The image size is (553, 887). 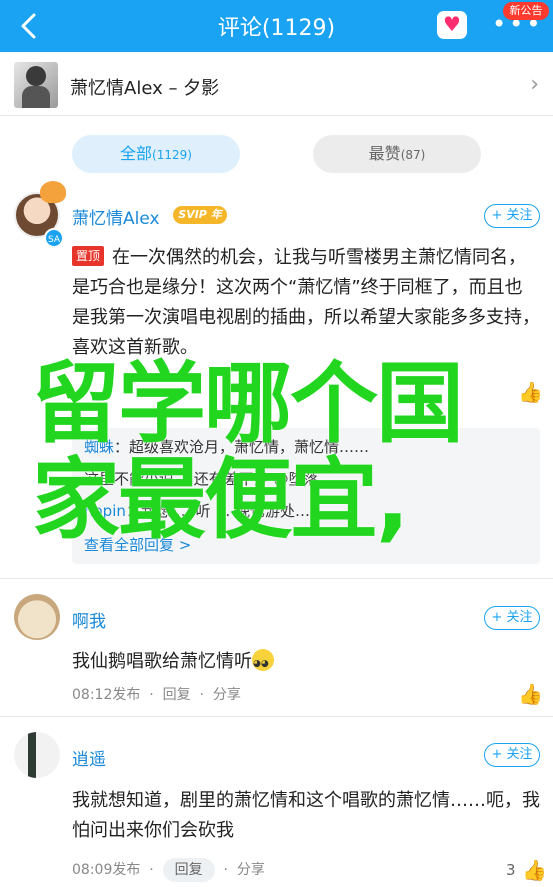 What do you see at coordinates (200, 215) in the screenshot?
I see `svip-badge: SVIP 年` at bounding box center [200, 215].